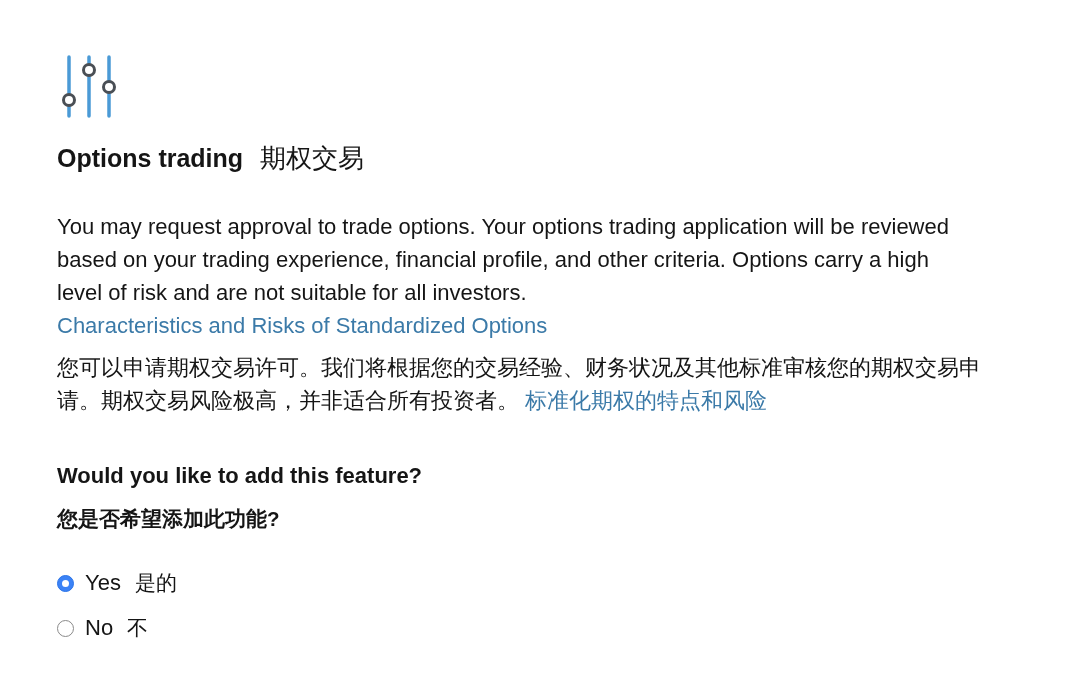 This screenshot has height=698, width=1080. I want to click on question-text: Would you like to add this feature?, so click(240, 476).